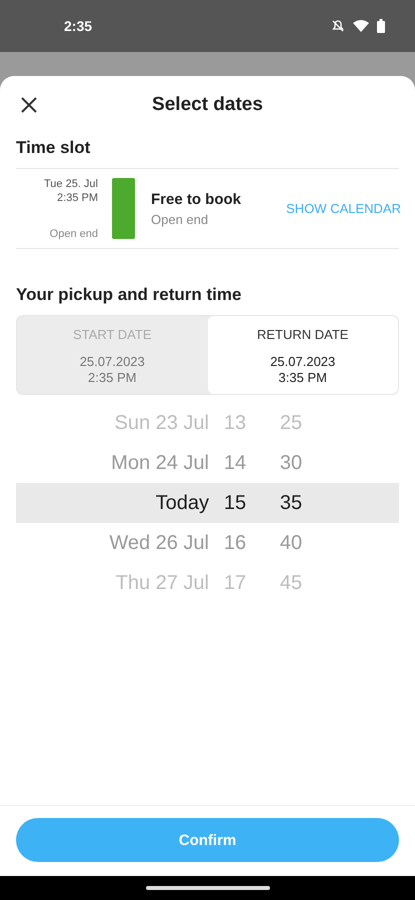  I want to click on picker-row: Today 15 35, so click(207, 503).